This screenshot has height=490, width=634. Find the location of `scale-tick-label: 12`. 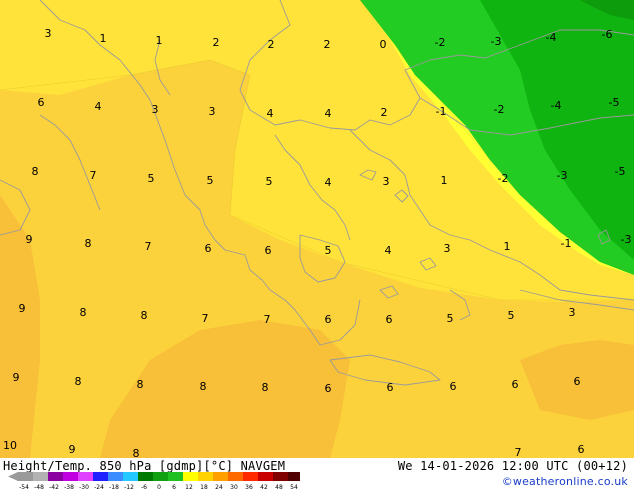

scale-tick-label: 12 is located at coordinates (189, 487).